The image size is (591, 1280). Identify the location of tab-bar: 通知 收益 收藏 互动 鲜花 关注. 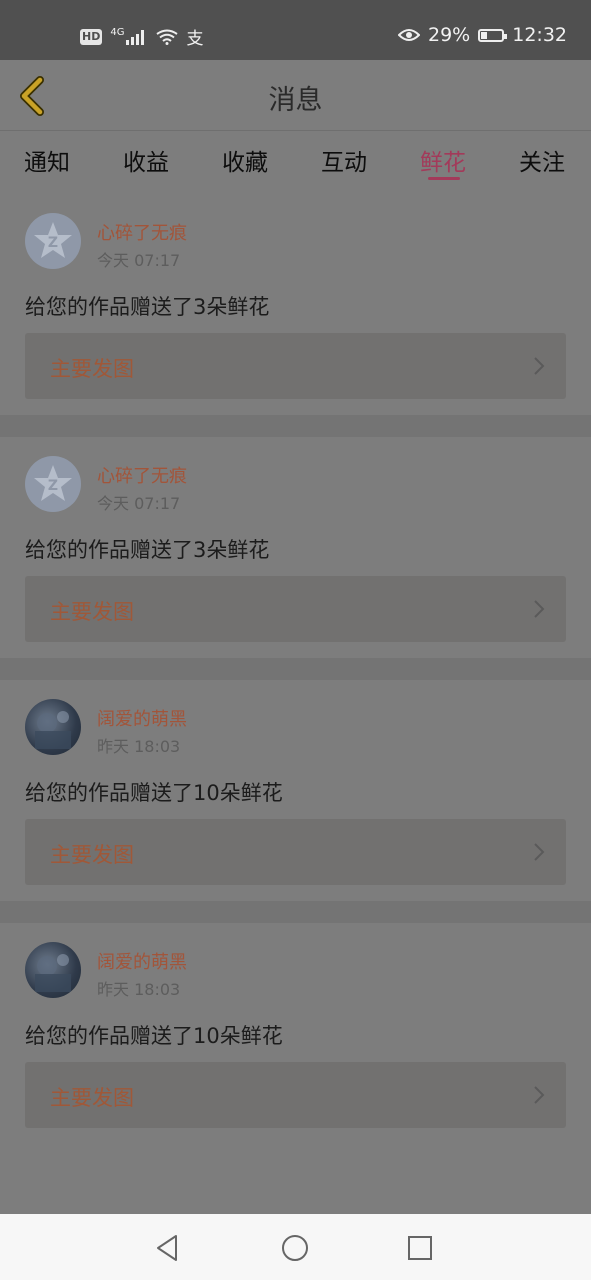
(295, 162).